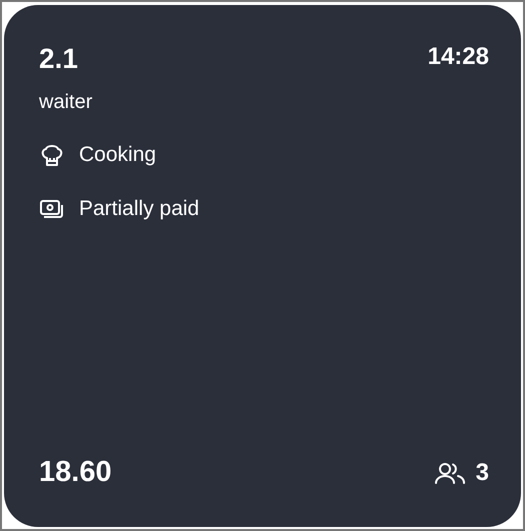  Describe the element at coordinates (139, 209) in the screenshot. I see `status-label: Partially paid` at that location.